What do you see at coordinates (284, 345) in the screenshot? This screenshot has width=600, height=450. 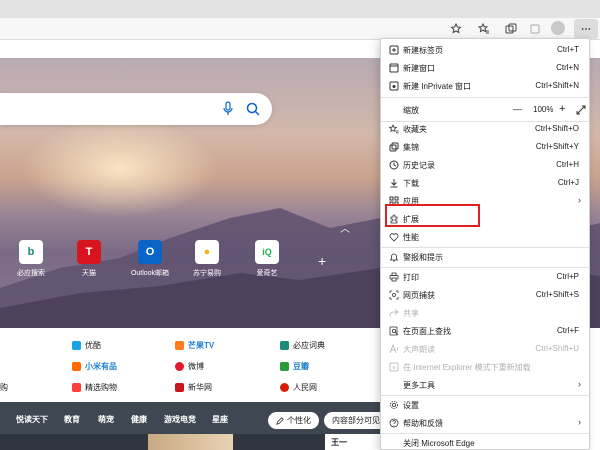 I see `bing-dict-icon` at bounding box center [284, 345].